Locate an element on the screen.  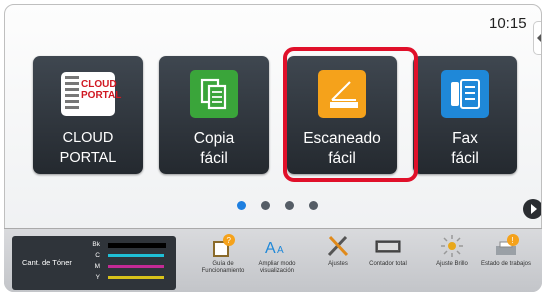
printer-alert-icon: ! is located at coordinates (506, 246).